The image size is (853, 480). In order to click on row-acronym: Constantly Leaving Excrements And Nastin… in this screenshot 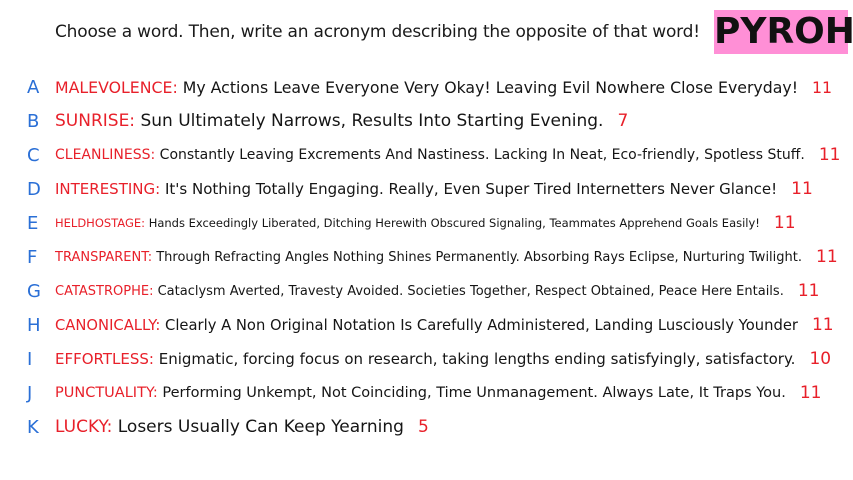, I will do `click(482, 155)`.